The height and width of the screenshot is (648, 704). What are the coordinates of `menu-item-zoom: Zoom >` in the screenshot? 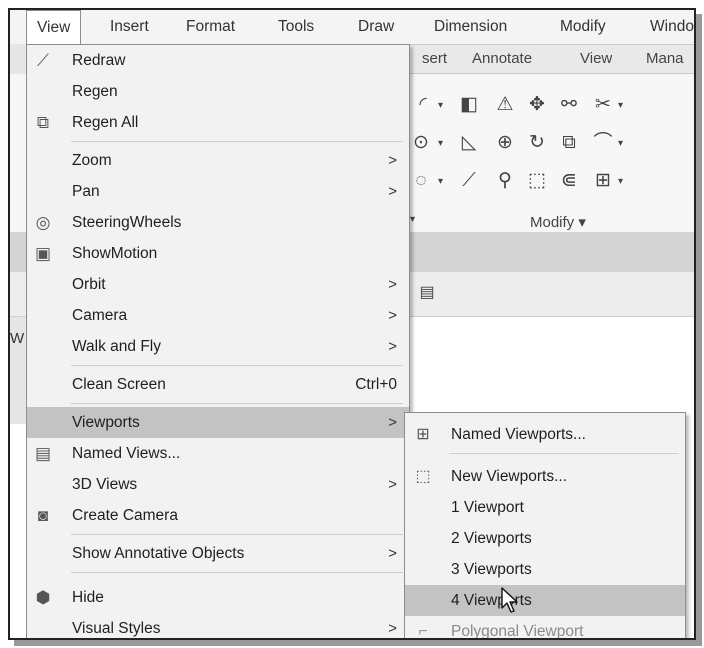 It's located at (218, 160).